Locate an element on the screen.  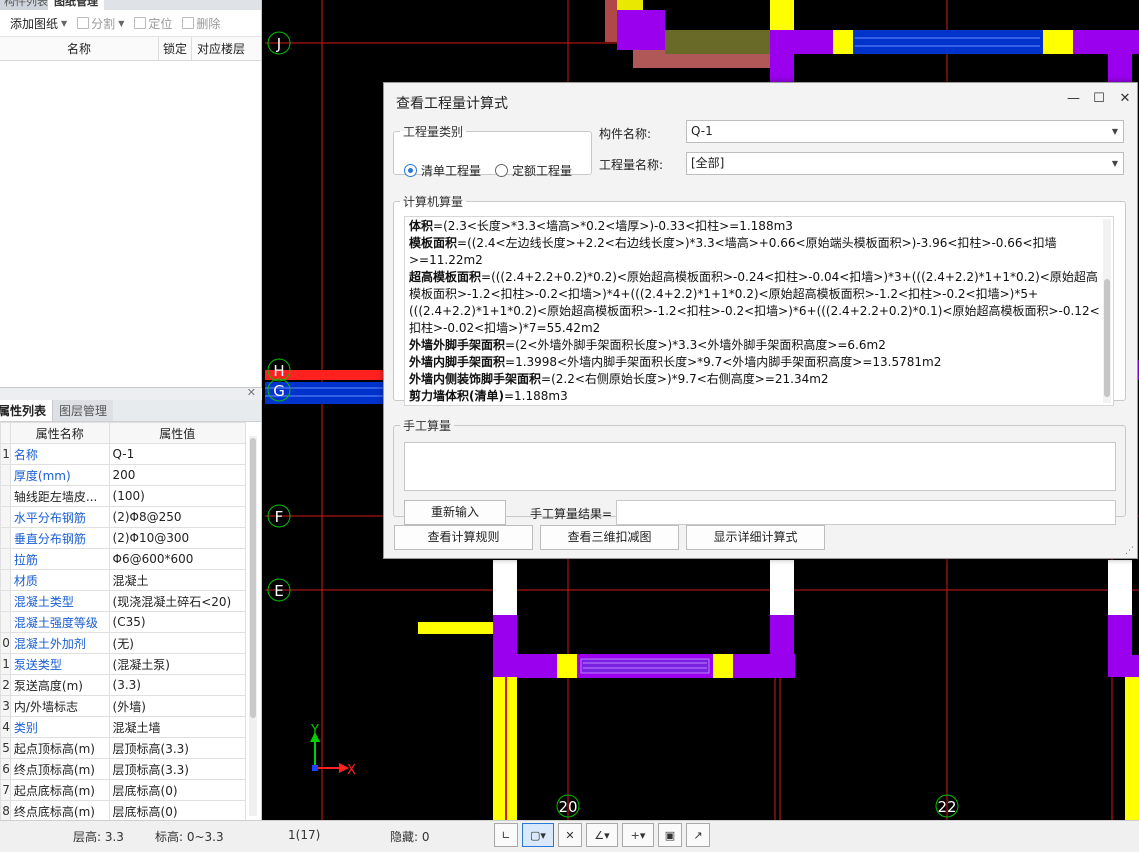
property-value: Q-1 is located at coordinates (177, 454).